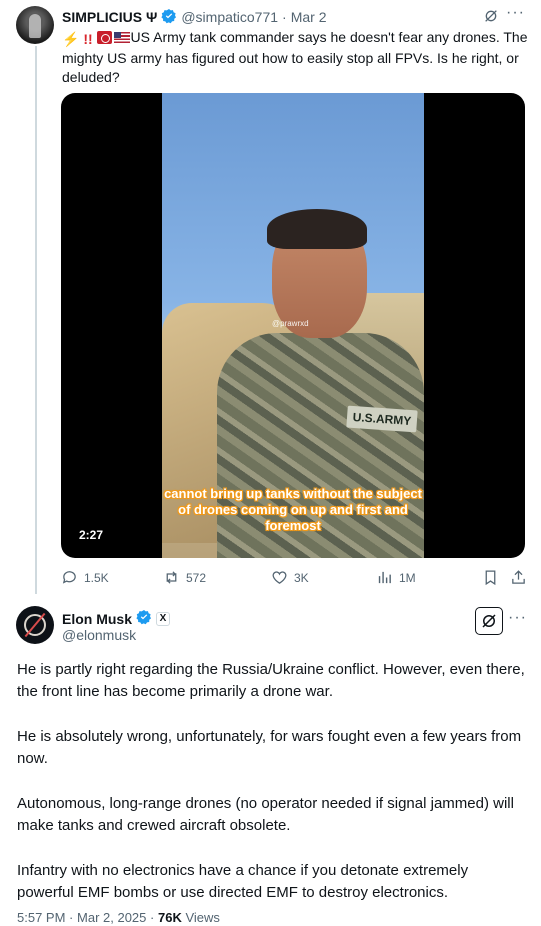  What do you see at coordinates (91, 535) in the screenshot?
I see `video-duration: 2:27` at bounding box center [91, 535].